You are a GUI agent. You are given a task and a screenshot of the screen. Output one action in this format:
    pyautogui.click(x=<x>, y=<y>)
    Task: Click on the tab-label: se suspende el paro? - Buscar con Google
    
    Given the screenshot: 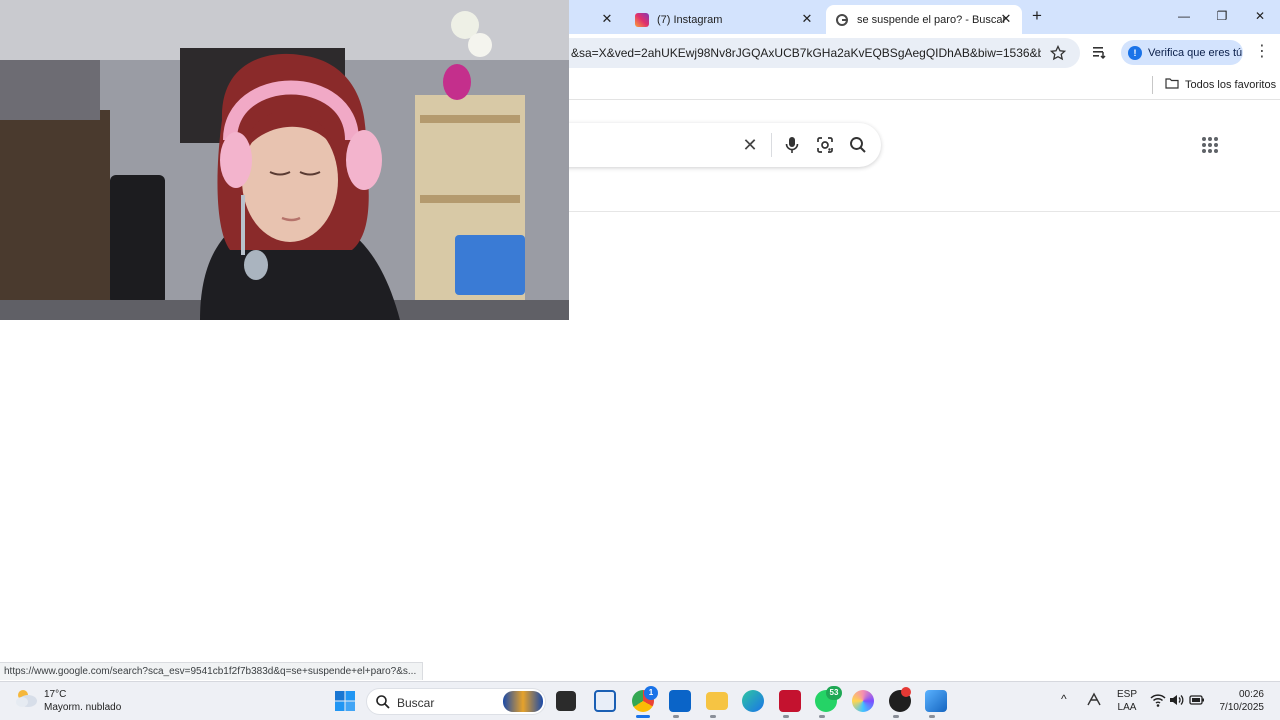 What is the action you would take?
    pyautogui.click(x=932, y=19)
    